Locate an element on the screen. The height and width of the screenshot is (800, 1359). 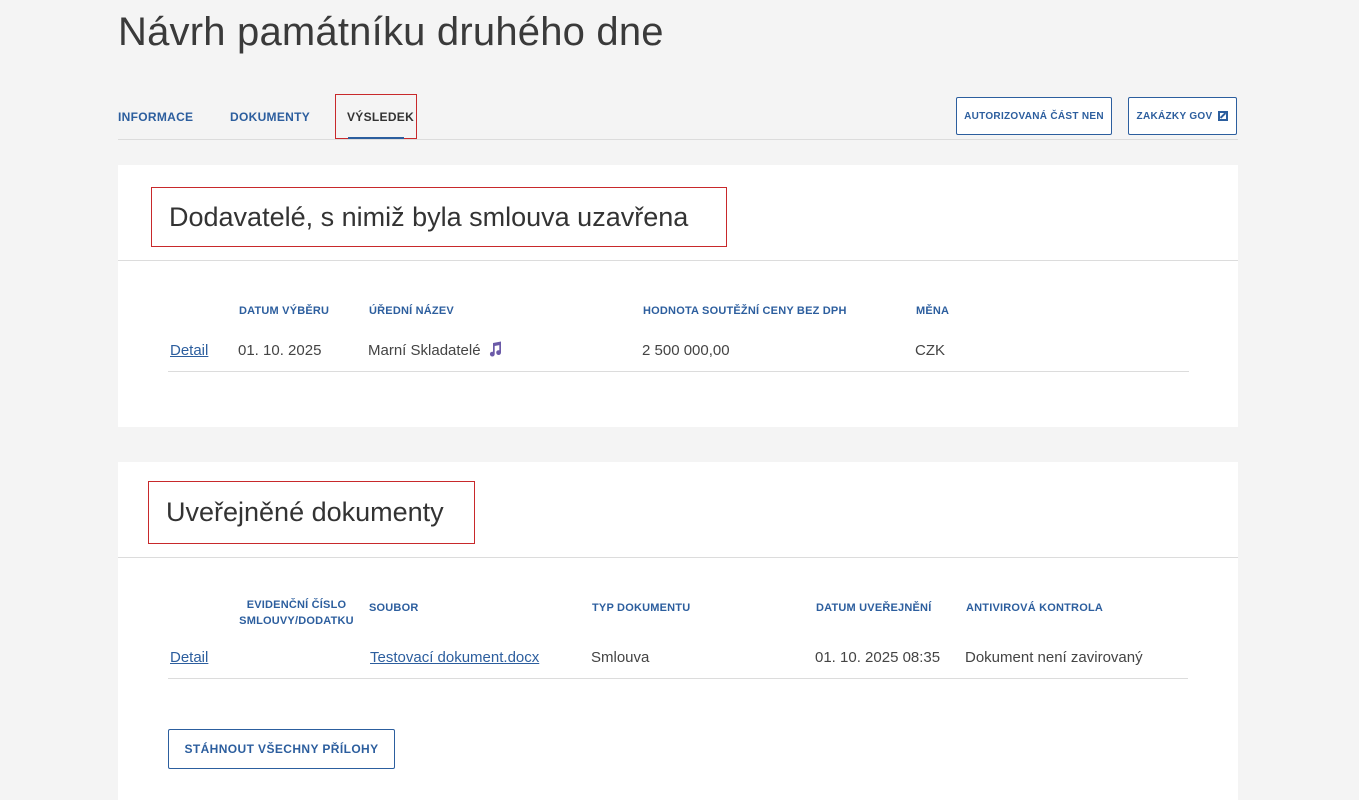
antivirus-cell: Dokument není zavirovaný is located at coordinates (1054, 657).